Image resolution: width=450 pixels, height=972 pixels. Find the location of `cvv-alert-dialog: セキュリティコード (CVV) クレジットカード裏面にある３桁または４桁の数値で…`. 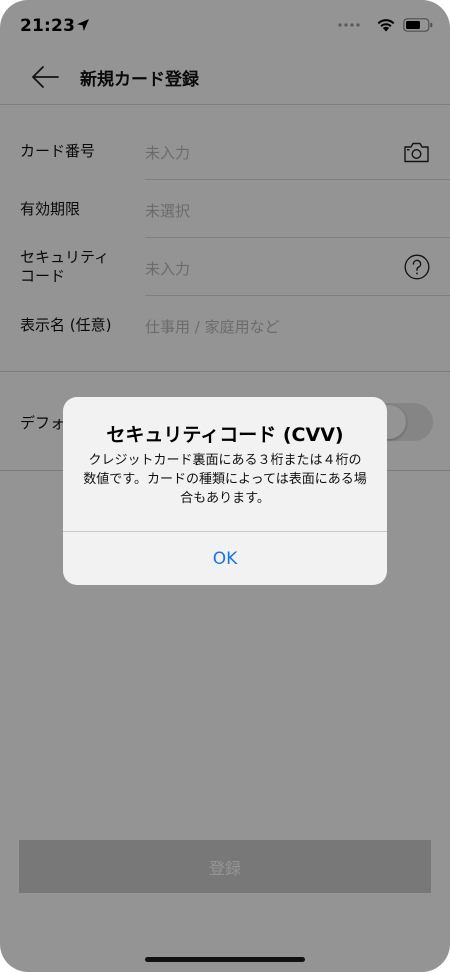

cvv-alert-dialog: セキュリティコード (CVV) クレジットカード裏面にある３桁または４桁の数値で… is located at coordinates (225, 491).